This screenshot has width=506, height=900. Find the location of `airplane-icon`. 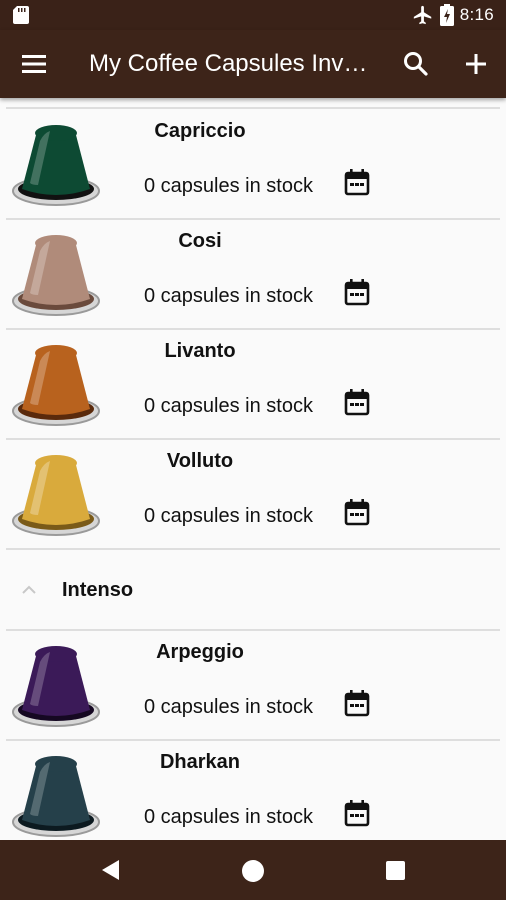

airplane-icon is located at coordinates (422, 15).